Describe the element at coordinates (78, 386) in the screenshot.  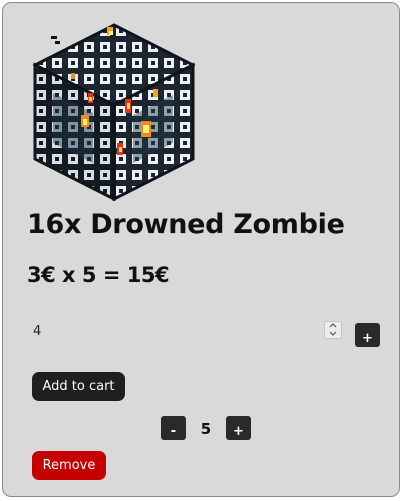
I see `add-to-cart-button: Add to cart` at that location.